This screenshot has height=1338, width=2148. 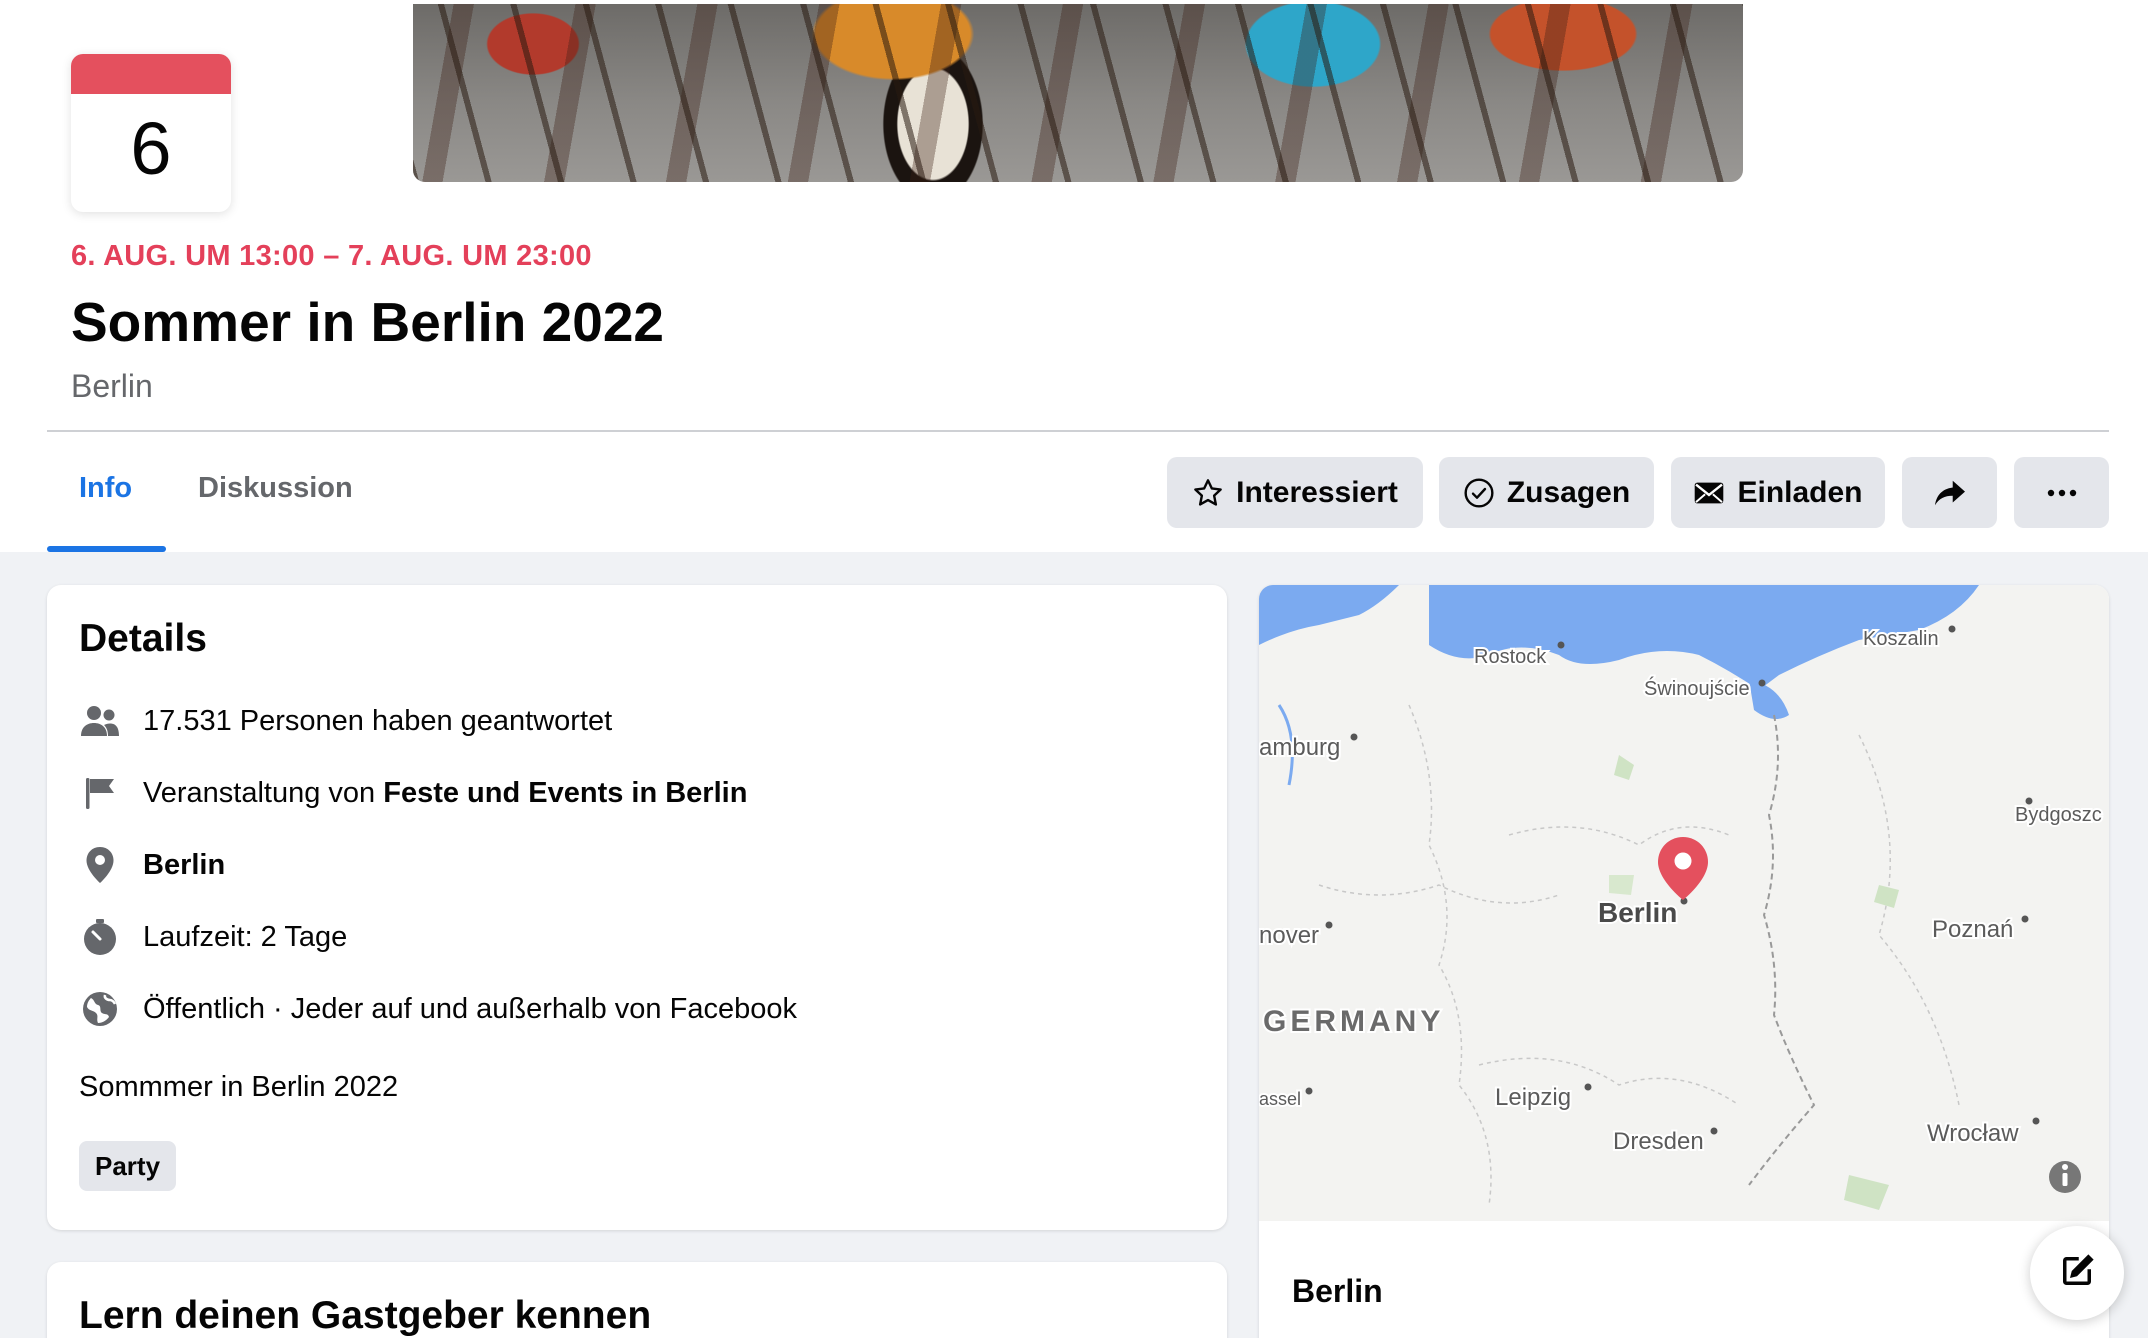 What do you see at coordinates (1289, 935) in the screenshot?
I see `map-label-hanover: nover` at bounding box center [1289, 935].